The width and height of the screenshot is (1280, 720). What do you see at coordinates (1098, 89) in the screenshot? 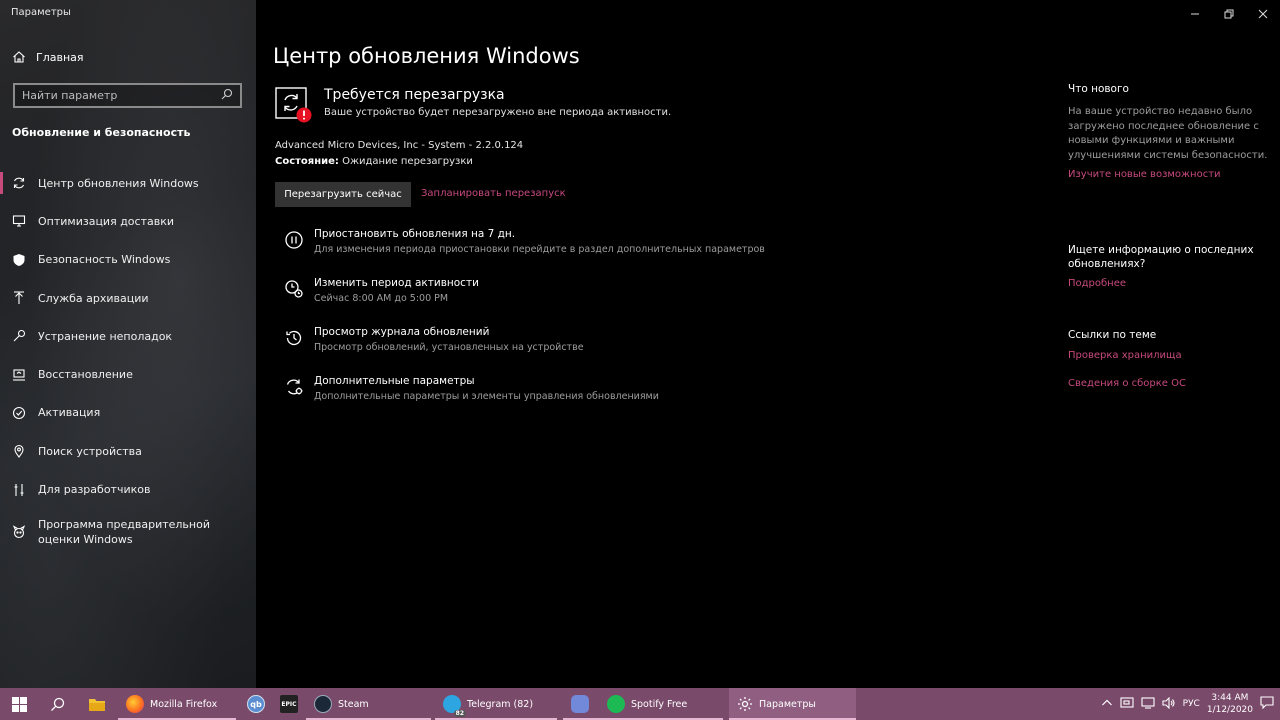
I see `whats-new-title: Что нового` at bounding box center [1098, 89].